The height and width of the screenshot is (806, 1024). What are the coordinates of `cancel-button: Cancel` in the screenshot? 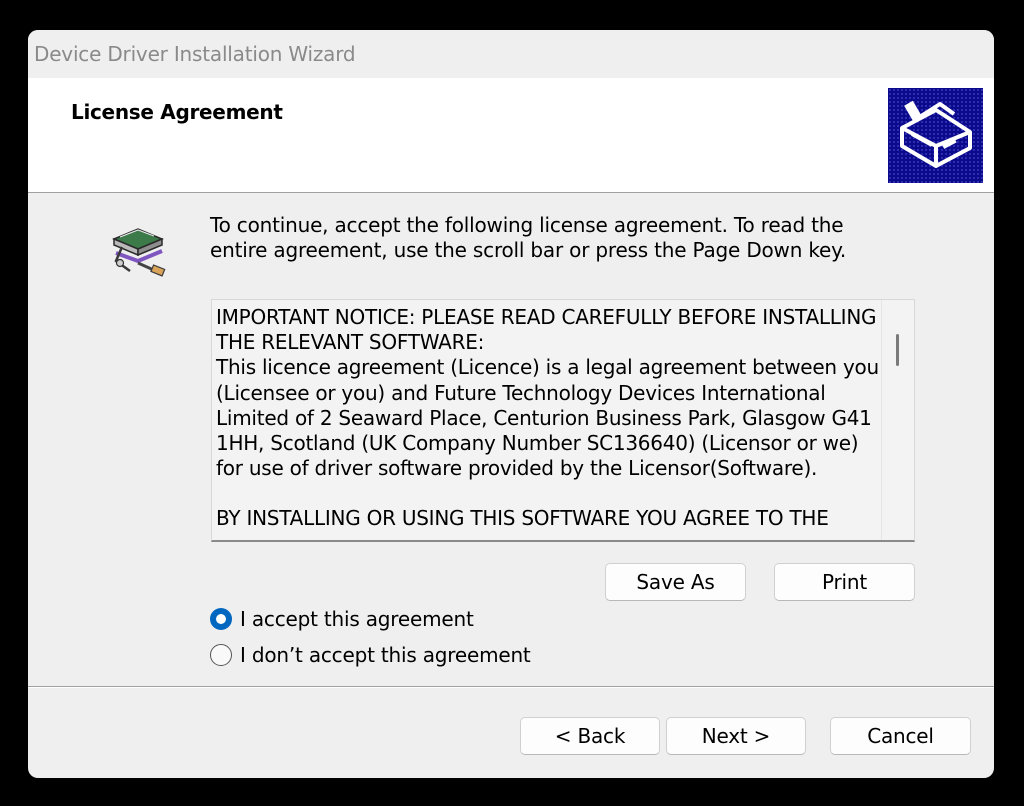 It's located at (900, 736).